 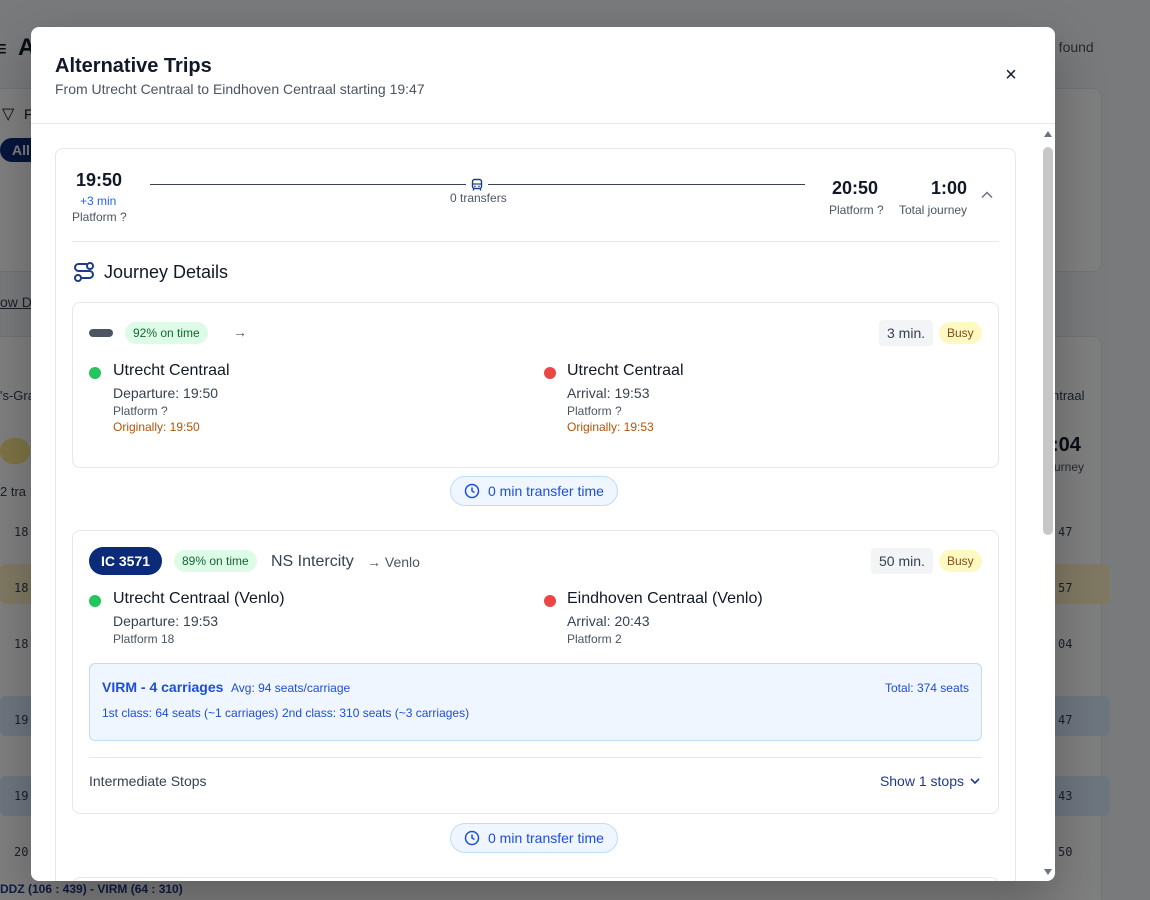 I want to click on intermediate-stops-label: Intermediate Stops, so click(x=148, y=781).